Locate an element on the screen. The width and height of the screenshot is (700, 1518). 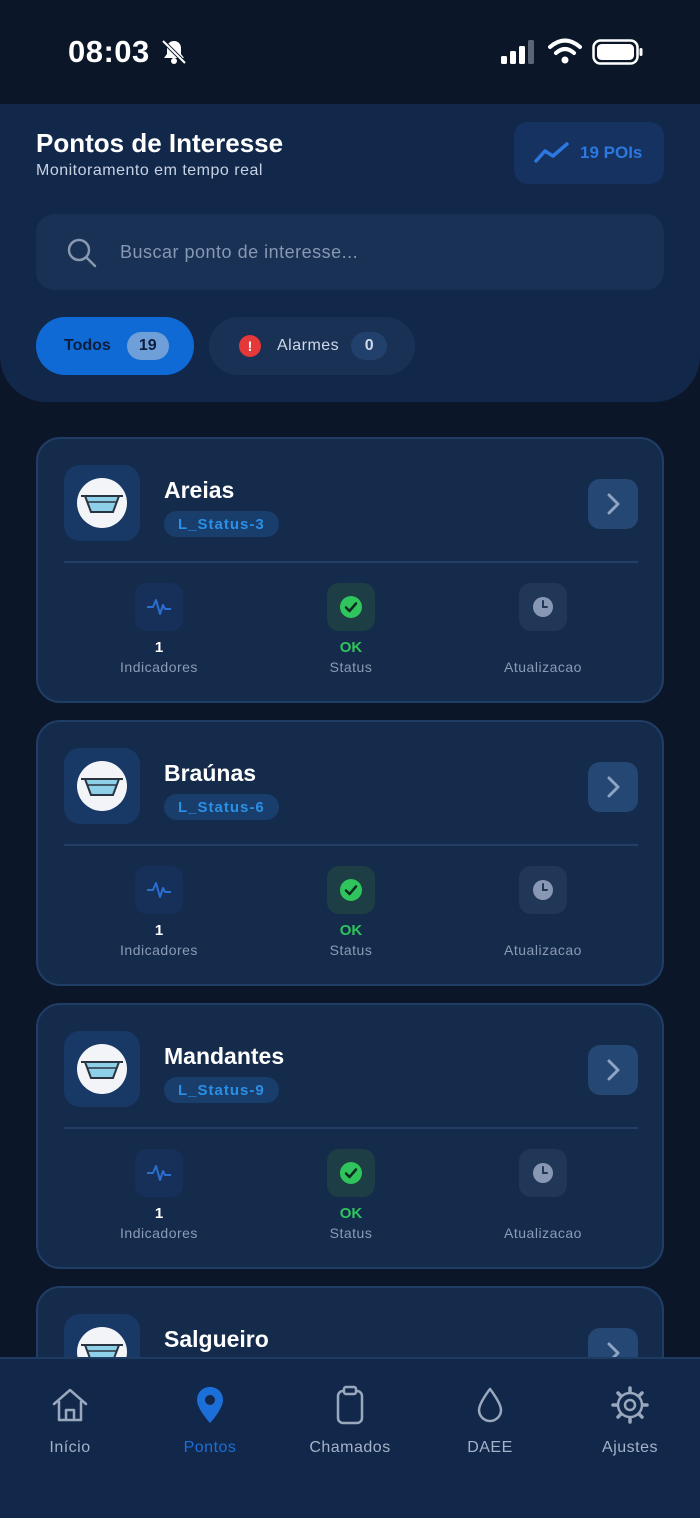
nav-label: Pontos is located at coordinates (210, 1447).